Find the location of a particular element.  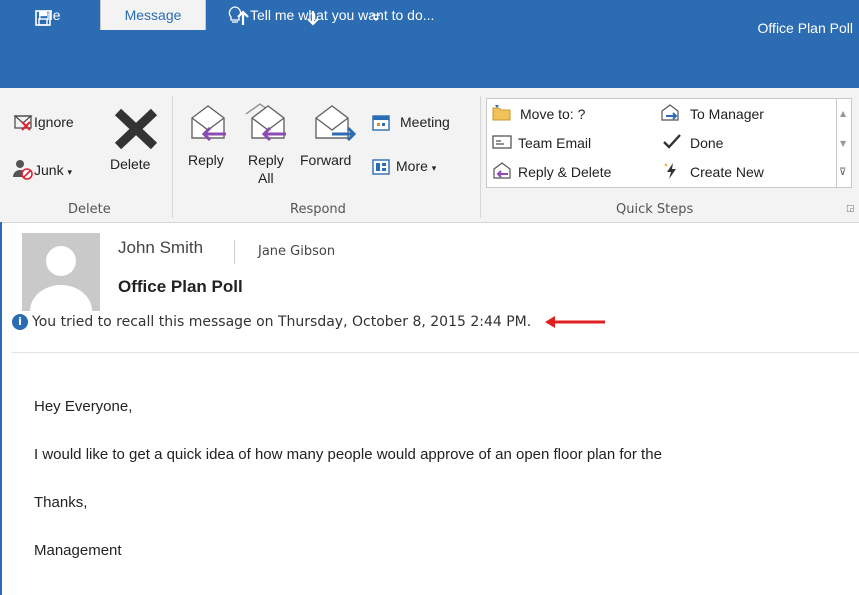

delete-x-icon is located at coordinates (136, 129).